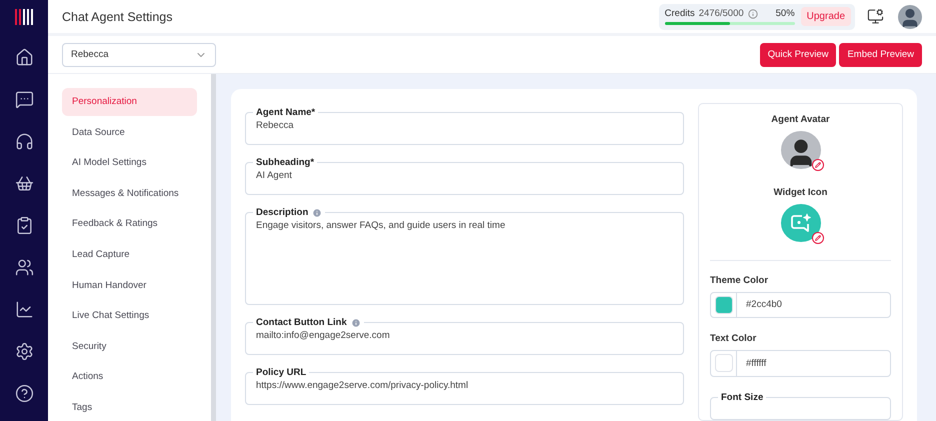 The height and width of the screenshot is (421, 936). I want to click on settings-menu-item: Personalization, so click(129, 102).